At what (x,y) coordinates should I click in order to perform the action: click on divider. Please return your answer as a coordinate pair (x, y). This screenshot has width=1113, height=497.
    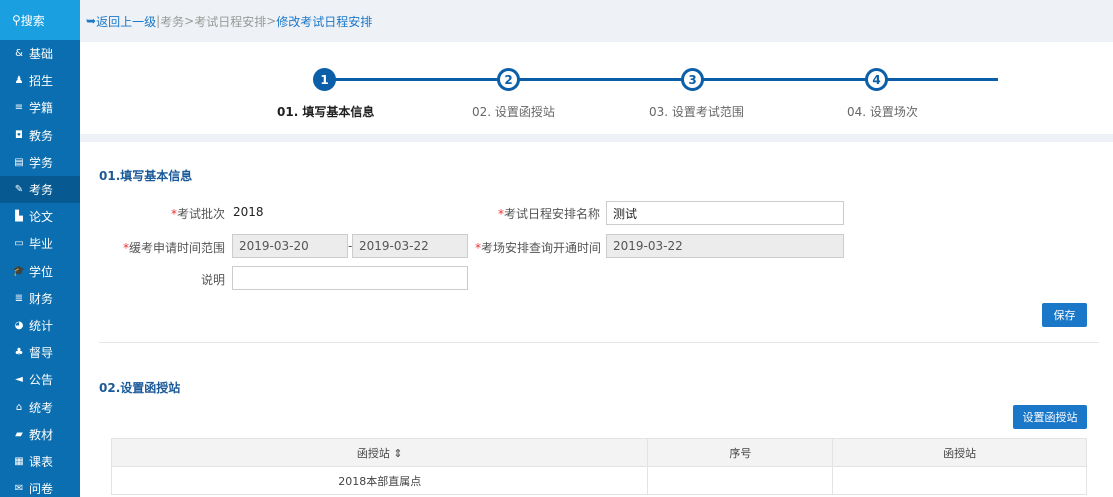
    Looking at the image, I should click on (596, 138).